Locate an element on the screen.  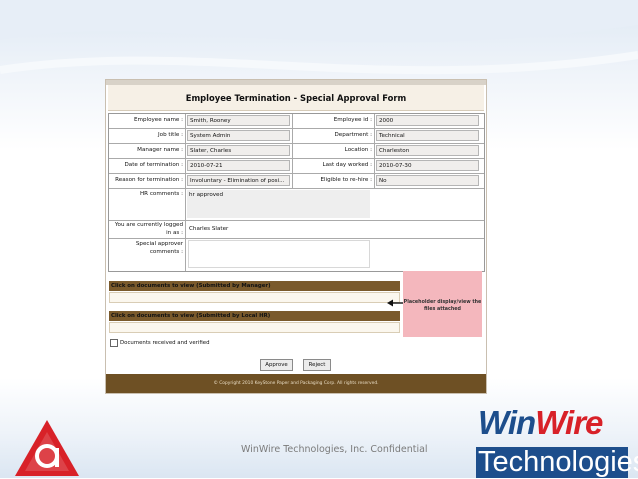
docs-hr-list is located at coordinates (254, 327).